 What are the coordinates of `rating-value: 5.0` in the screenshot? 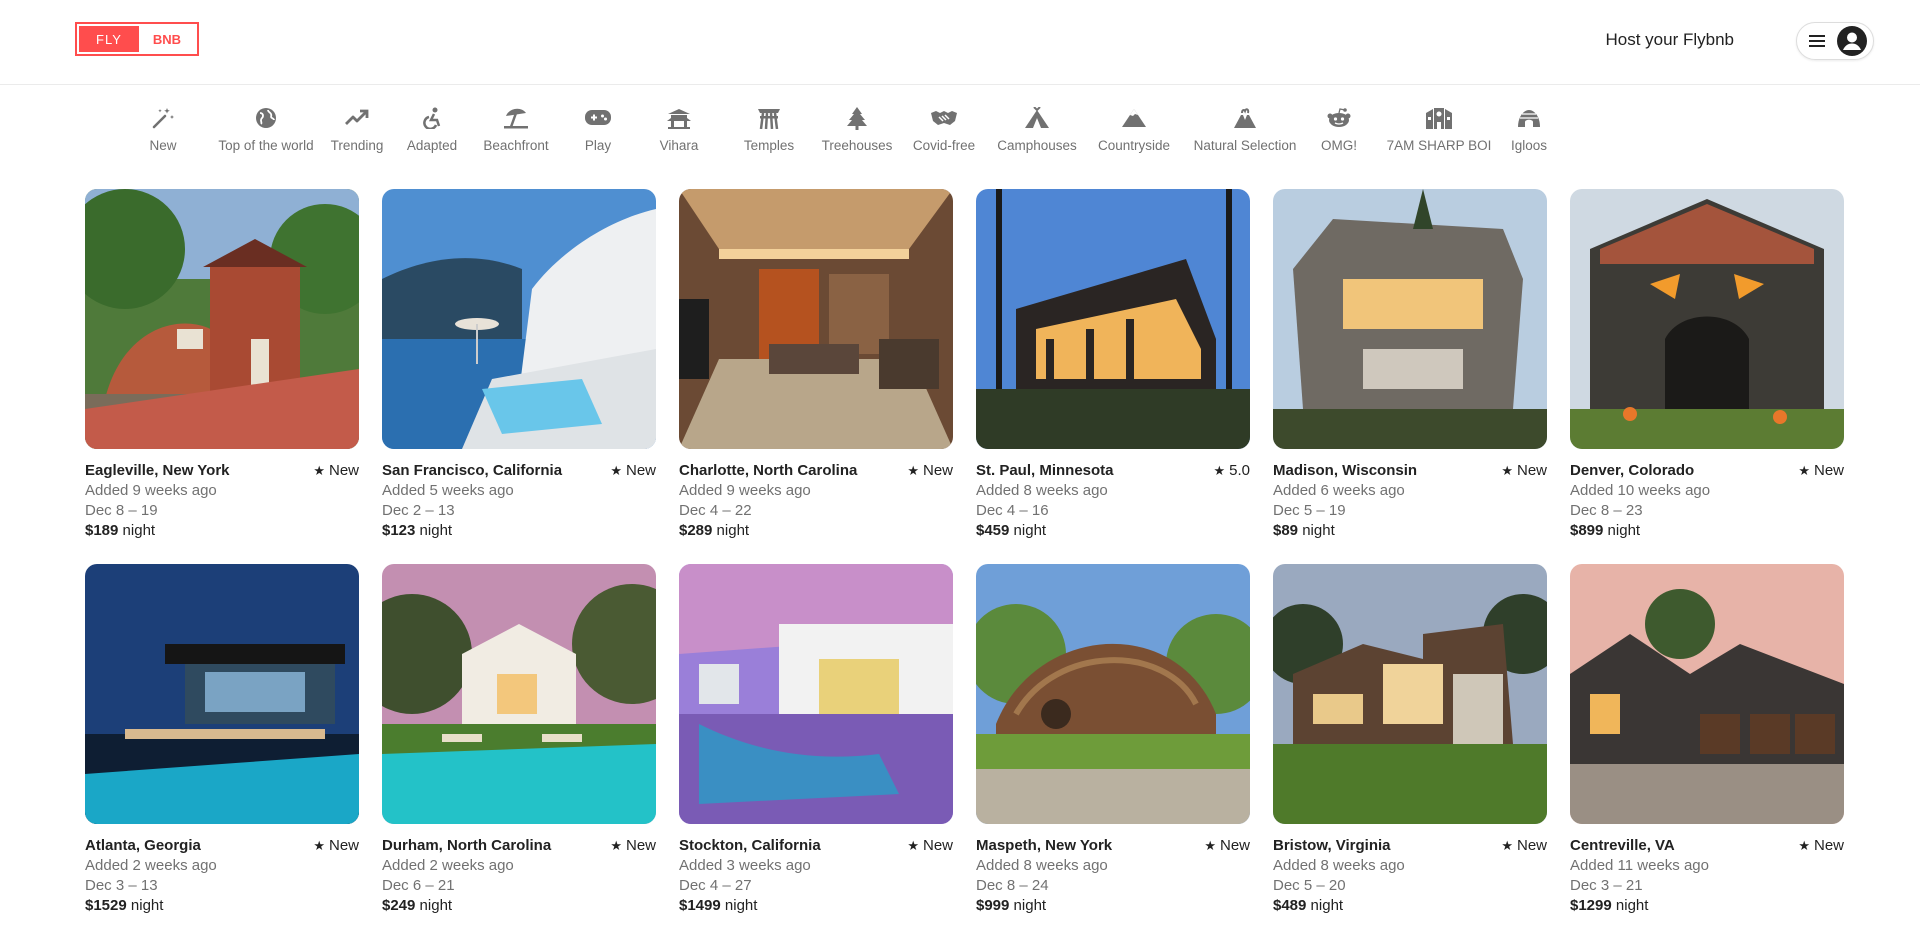 It's located at (1239, 470).